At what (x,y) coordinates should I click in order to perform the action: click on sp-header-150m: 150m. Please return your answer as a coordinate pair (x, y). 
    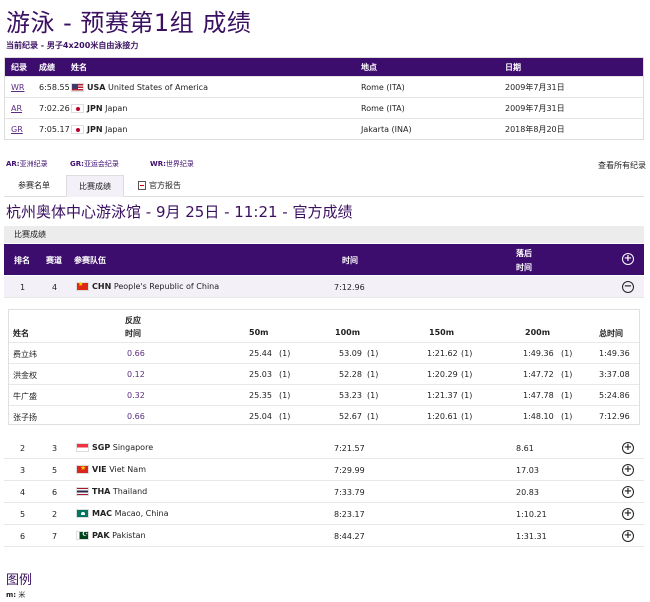
    Looking at the image, I should click on (442, 332).